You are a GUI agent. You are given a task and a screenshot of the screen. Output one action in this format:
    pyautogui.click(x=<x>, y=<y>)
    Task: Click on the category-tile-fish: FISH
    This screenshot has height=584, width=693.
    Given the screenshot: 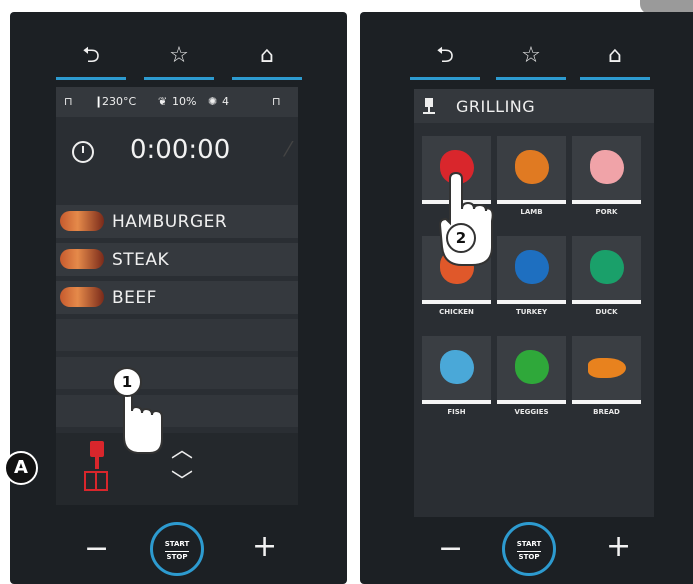 What is the action you would take?
    pyautogui.click(x=456, y=376)
    